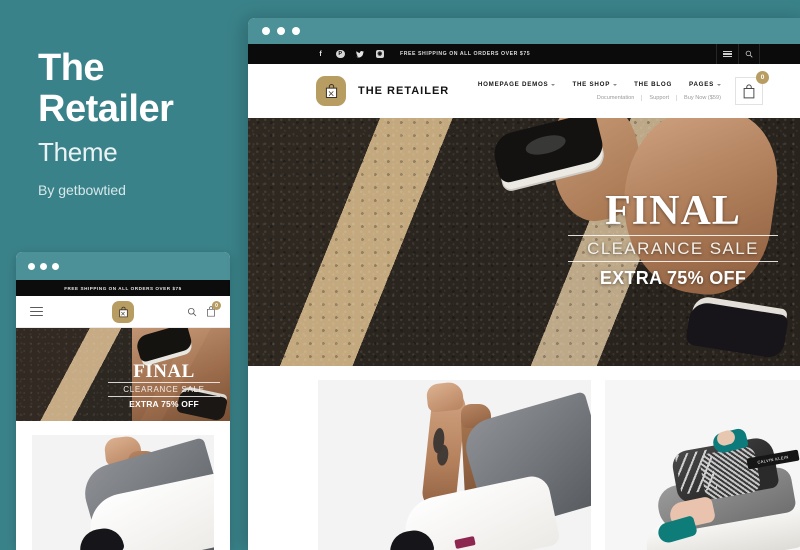 The width and height of the screenshot is (800, 550). What do you see at coordinates (360, 54) in the screenshot?
I see `twitter-icon` at bounding box center [360, 54].